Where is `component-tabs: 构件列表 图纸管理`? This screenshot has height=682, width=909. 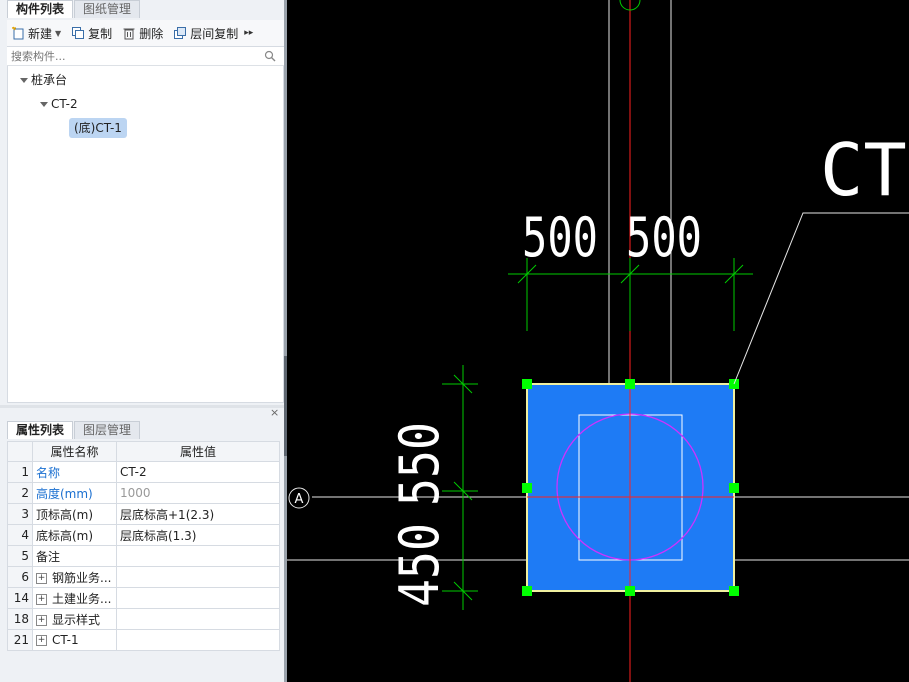 component-tabs: 构件列表 图纸管理 is located at coordinates (74, 9).